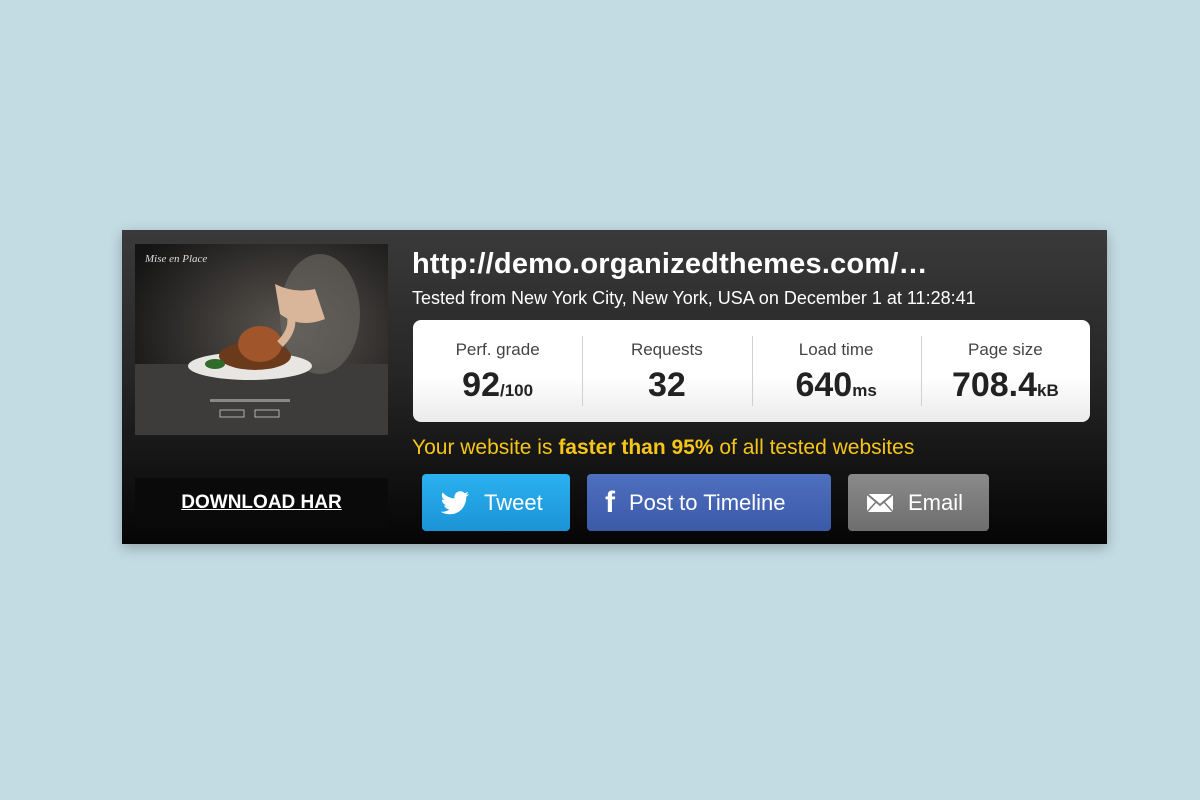 This screenshot has width=1200, height=800. What do you see at coordinates (610, 502) in the screenshot?
I see `facebook-f-icon: f` at bounding box center [610, 502].